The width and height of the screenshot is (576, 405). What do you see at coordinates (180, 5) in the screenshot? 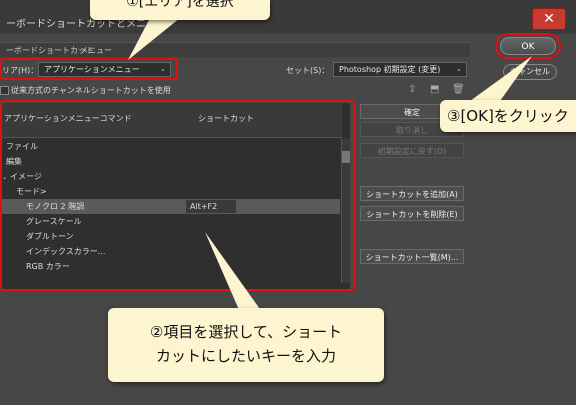
I see `callout-step1-text: ①[エリア]を選択` at bounding box center [180, 5].